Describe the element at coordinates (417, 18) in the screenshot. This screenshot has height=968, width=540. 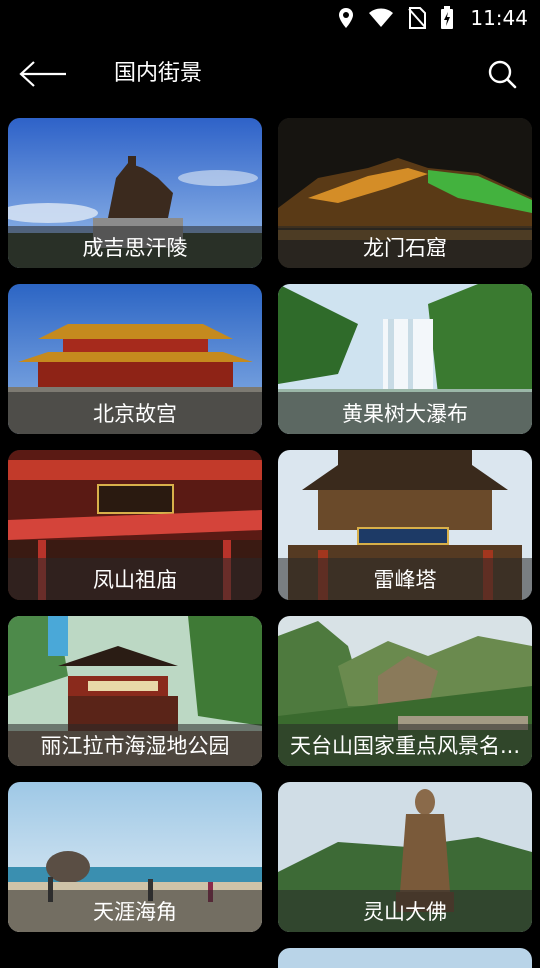
I see `no-sim-icon` at that location.